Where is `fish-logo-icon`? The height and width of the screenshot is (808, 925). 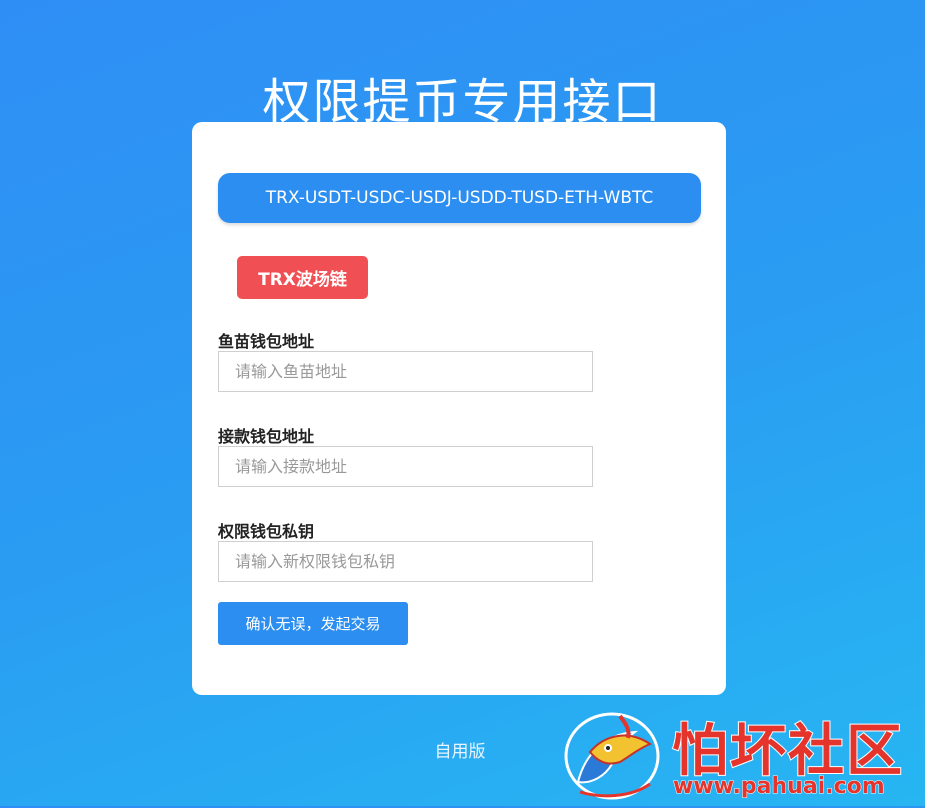 fish-logo-icon is located at coordinates (612, 754).